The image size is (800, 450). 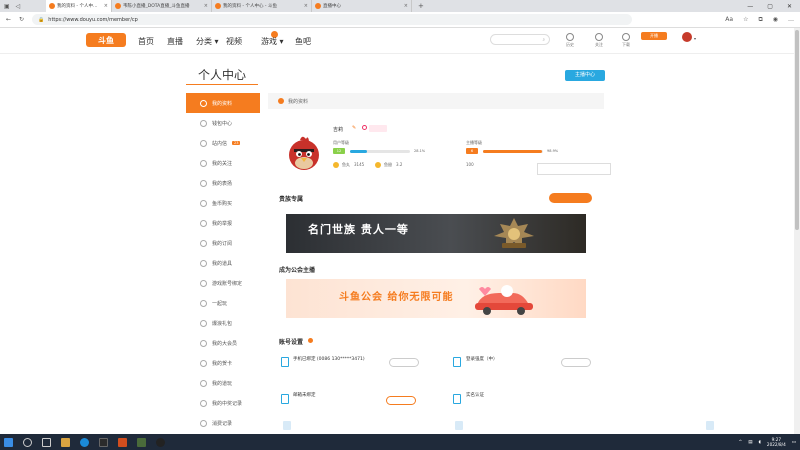 I want to click on sidebar-item-praise: 我的表扬, so click(x=223, y=183).